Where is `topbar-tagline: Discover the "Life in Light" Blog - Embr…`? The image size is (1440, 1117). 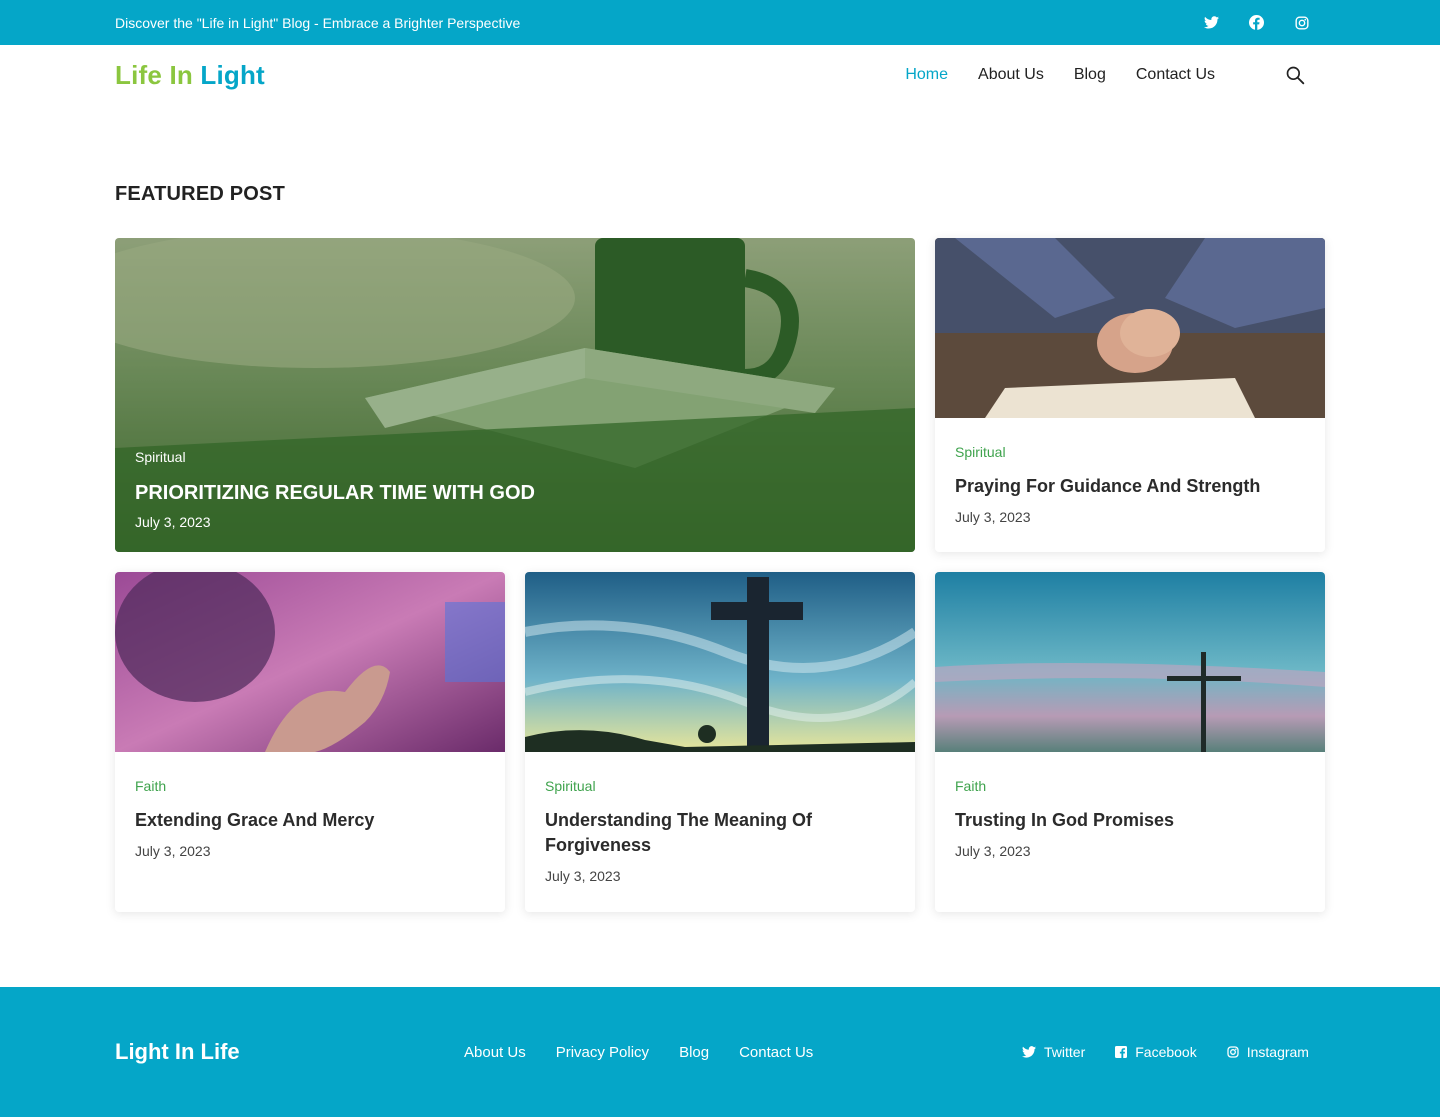 topbar-tagline: Discover the "Life in Light" Blog - Embr… is located at coordinates (318, 22).